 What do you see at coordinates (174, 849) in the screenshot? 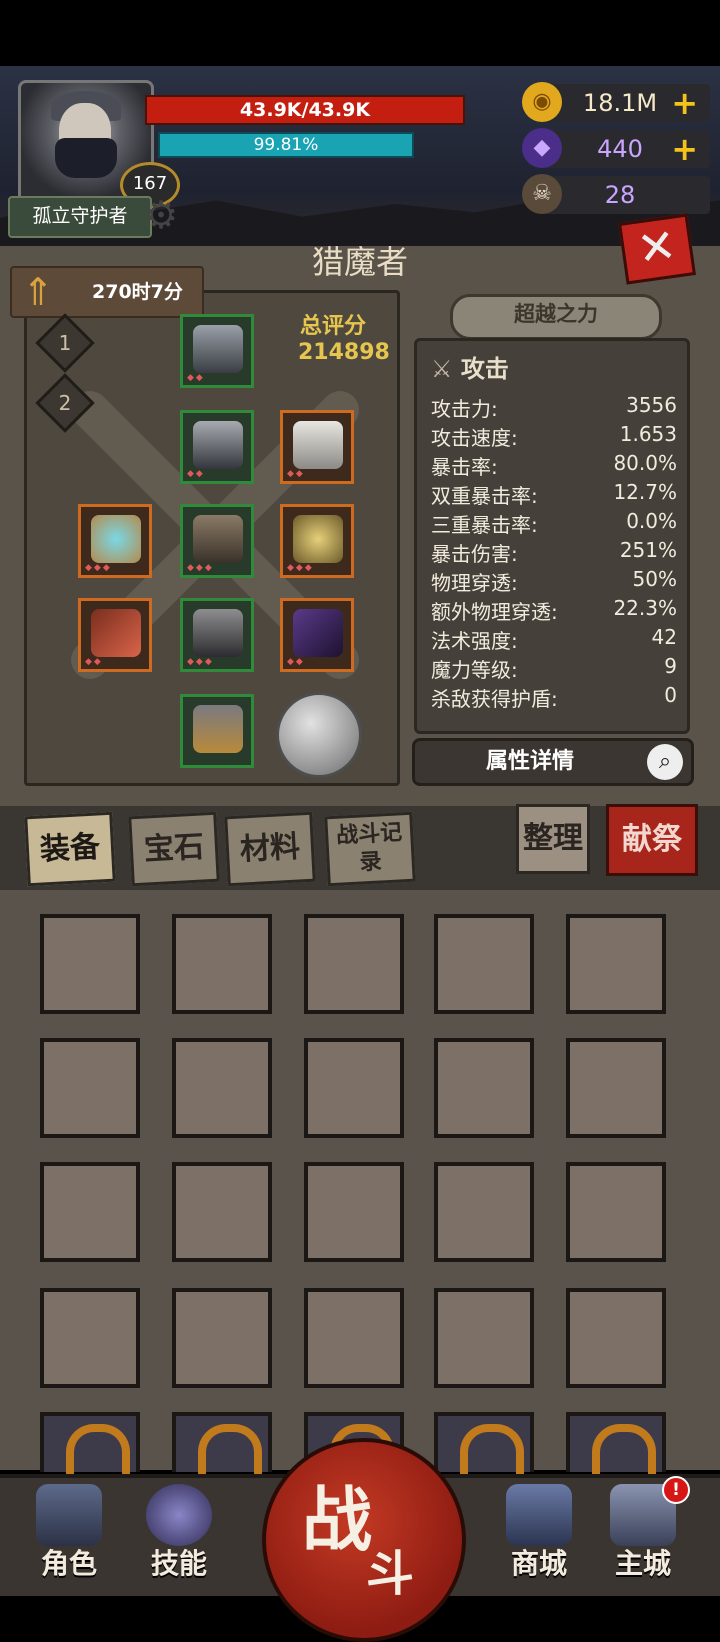
I see `tab-gems: 宝石` at bounding box center [174, 849].